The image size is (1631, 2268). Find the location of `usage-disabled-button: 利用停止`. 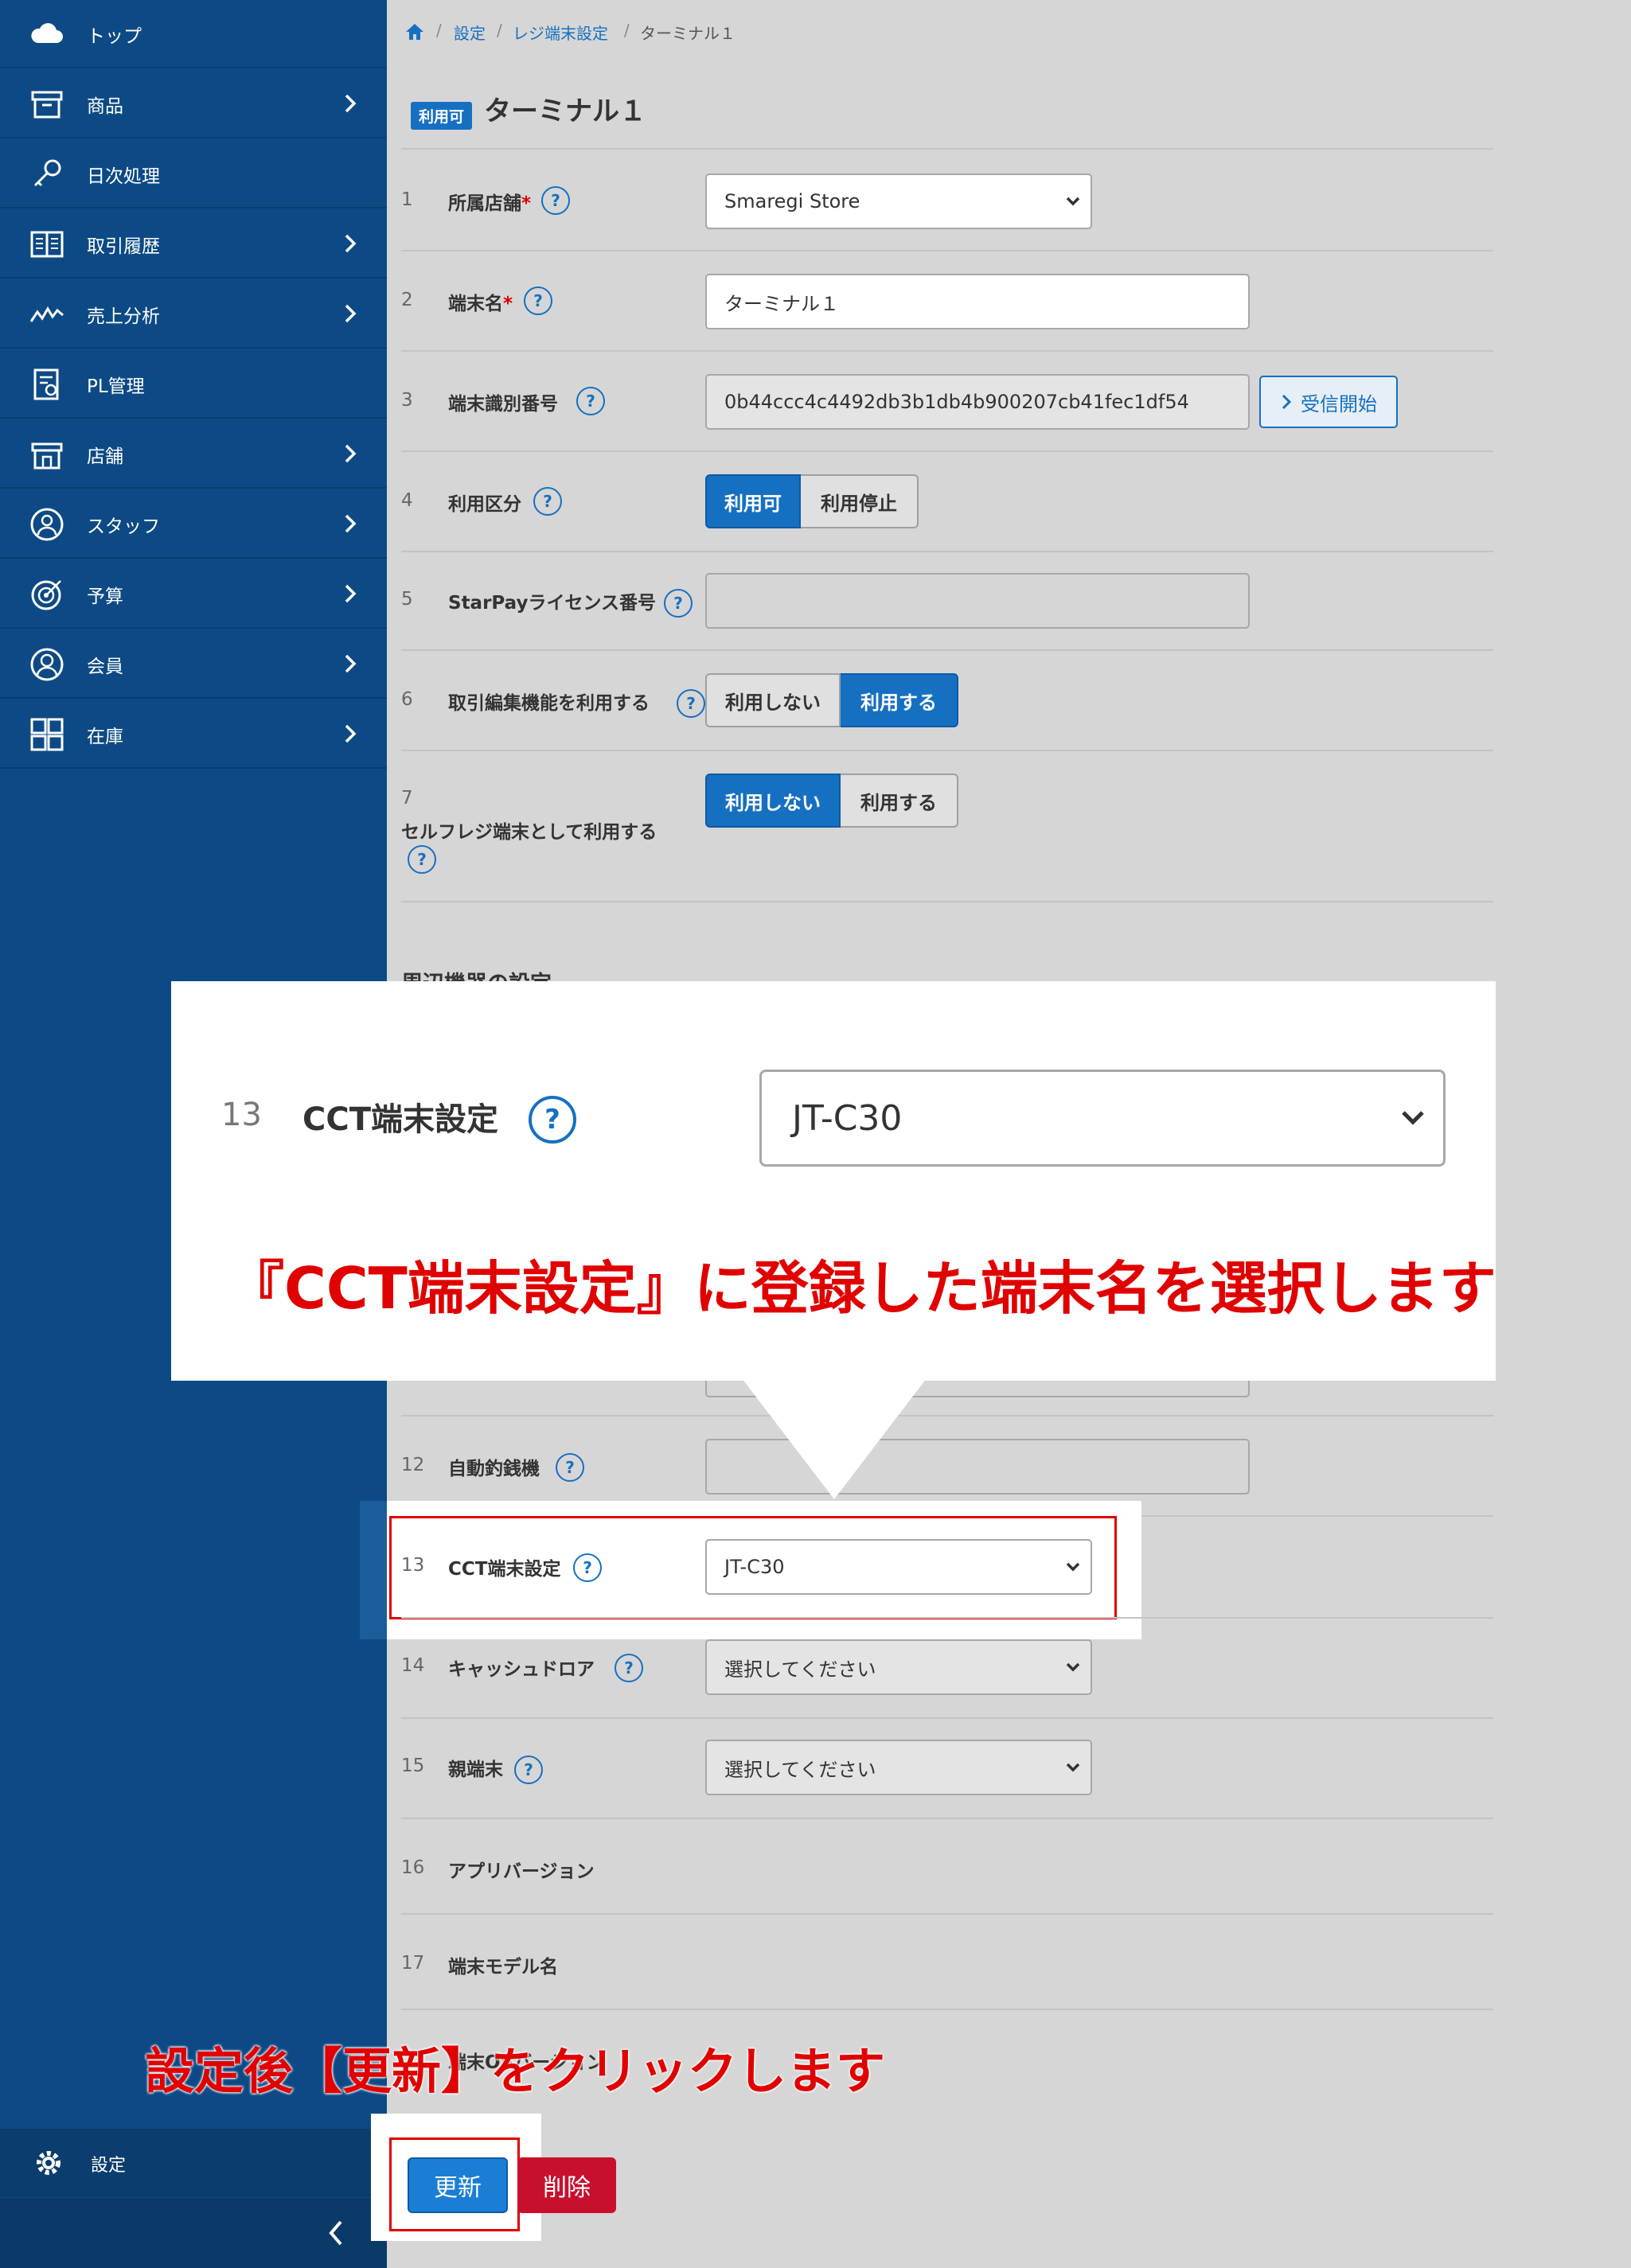

usage-disabled-button: 利用停止 is located at coordinates (860, 501).